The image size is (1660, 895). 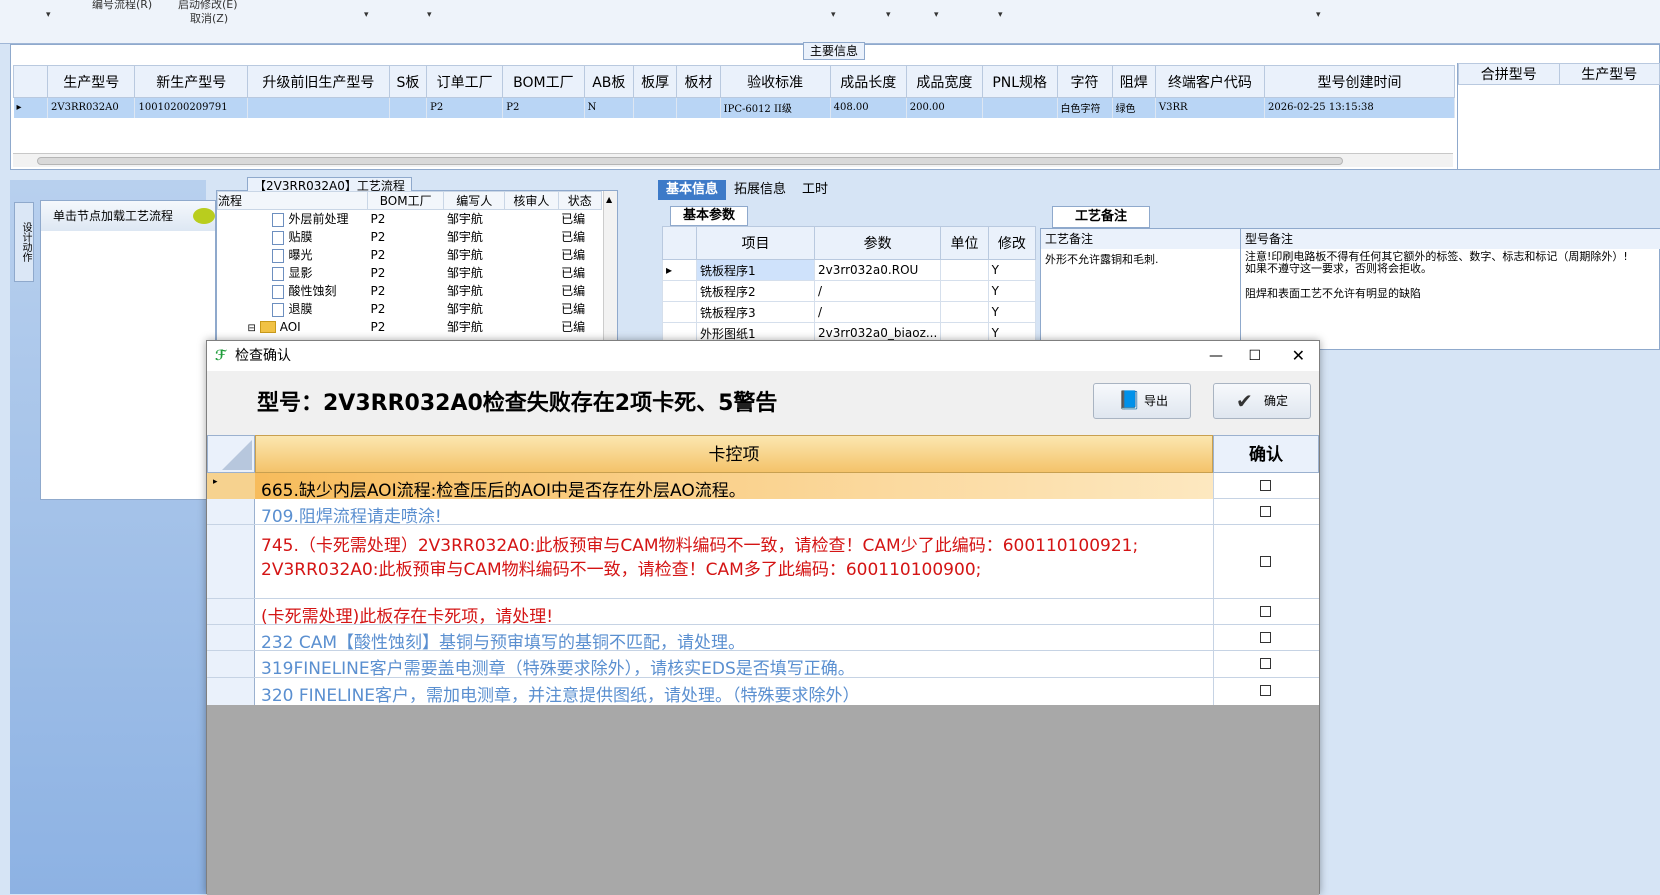 What do you see at coordinates (655, 81) in the screenshot?
I see `column-header: 板厚` at bounding box center [655, 81].